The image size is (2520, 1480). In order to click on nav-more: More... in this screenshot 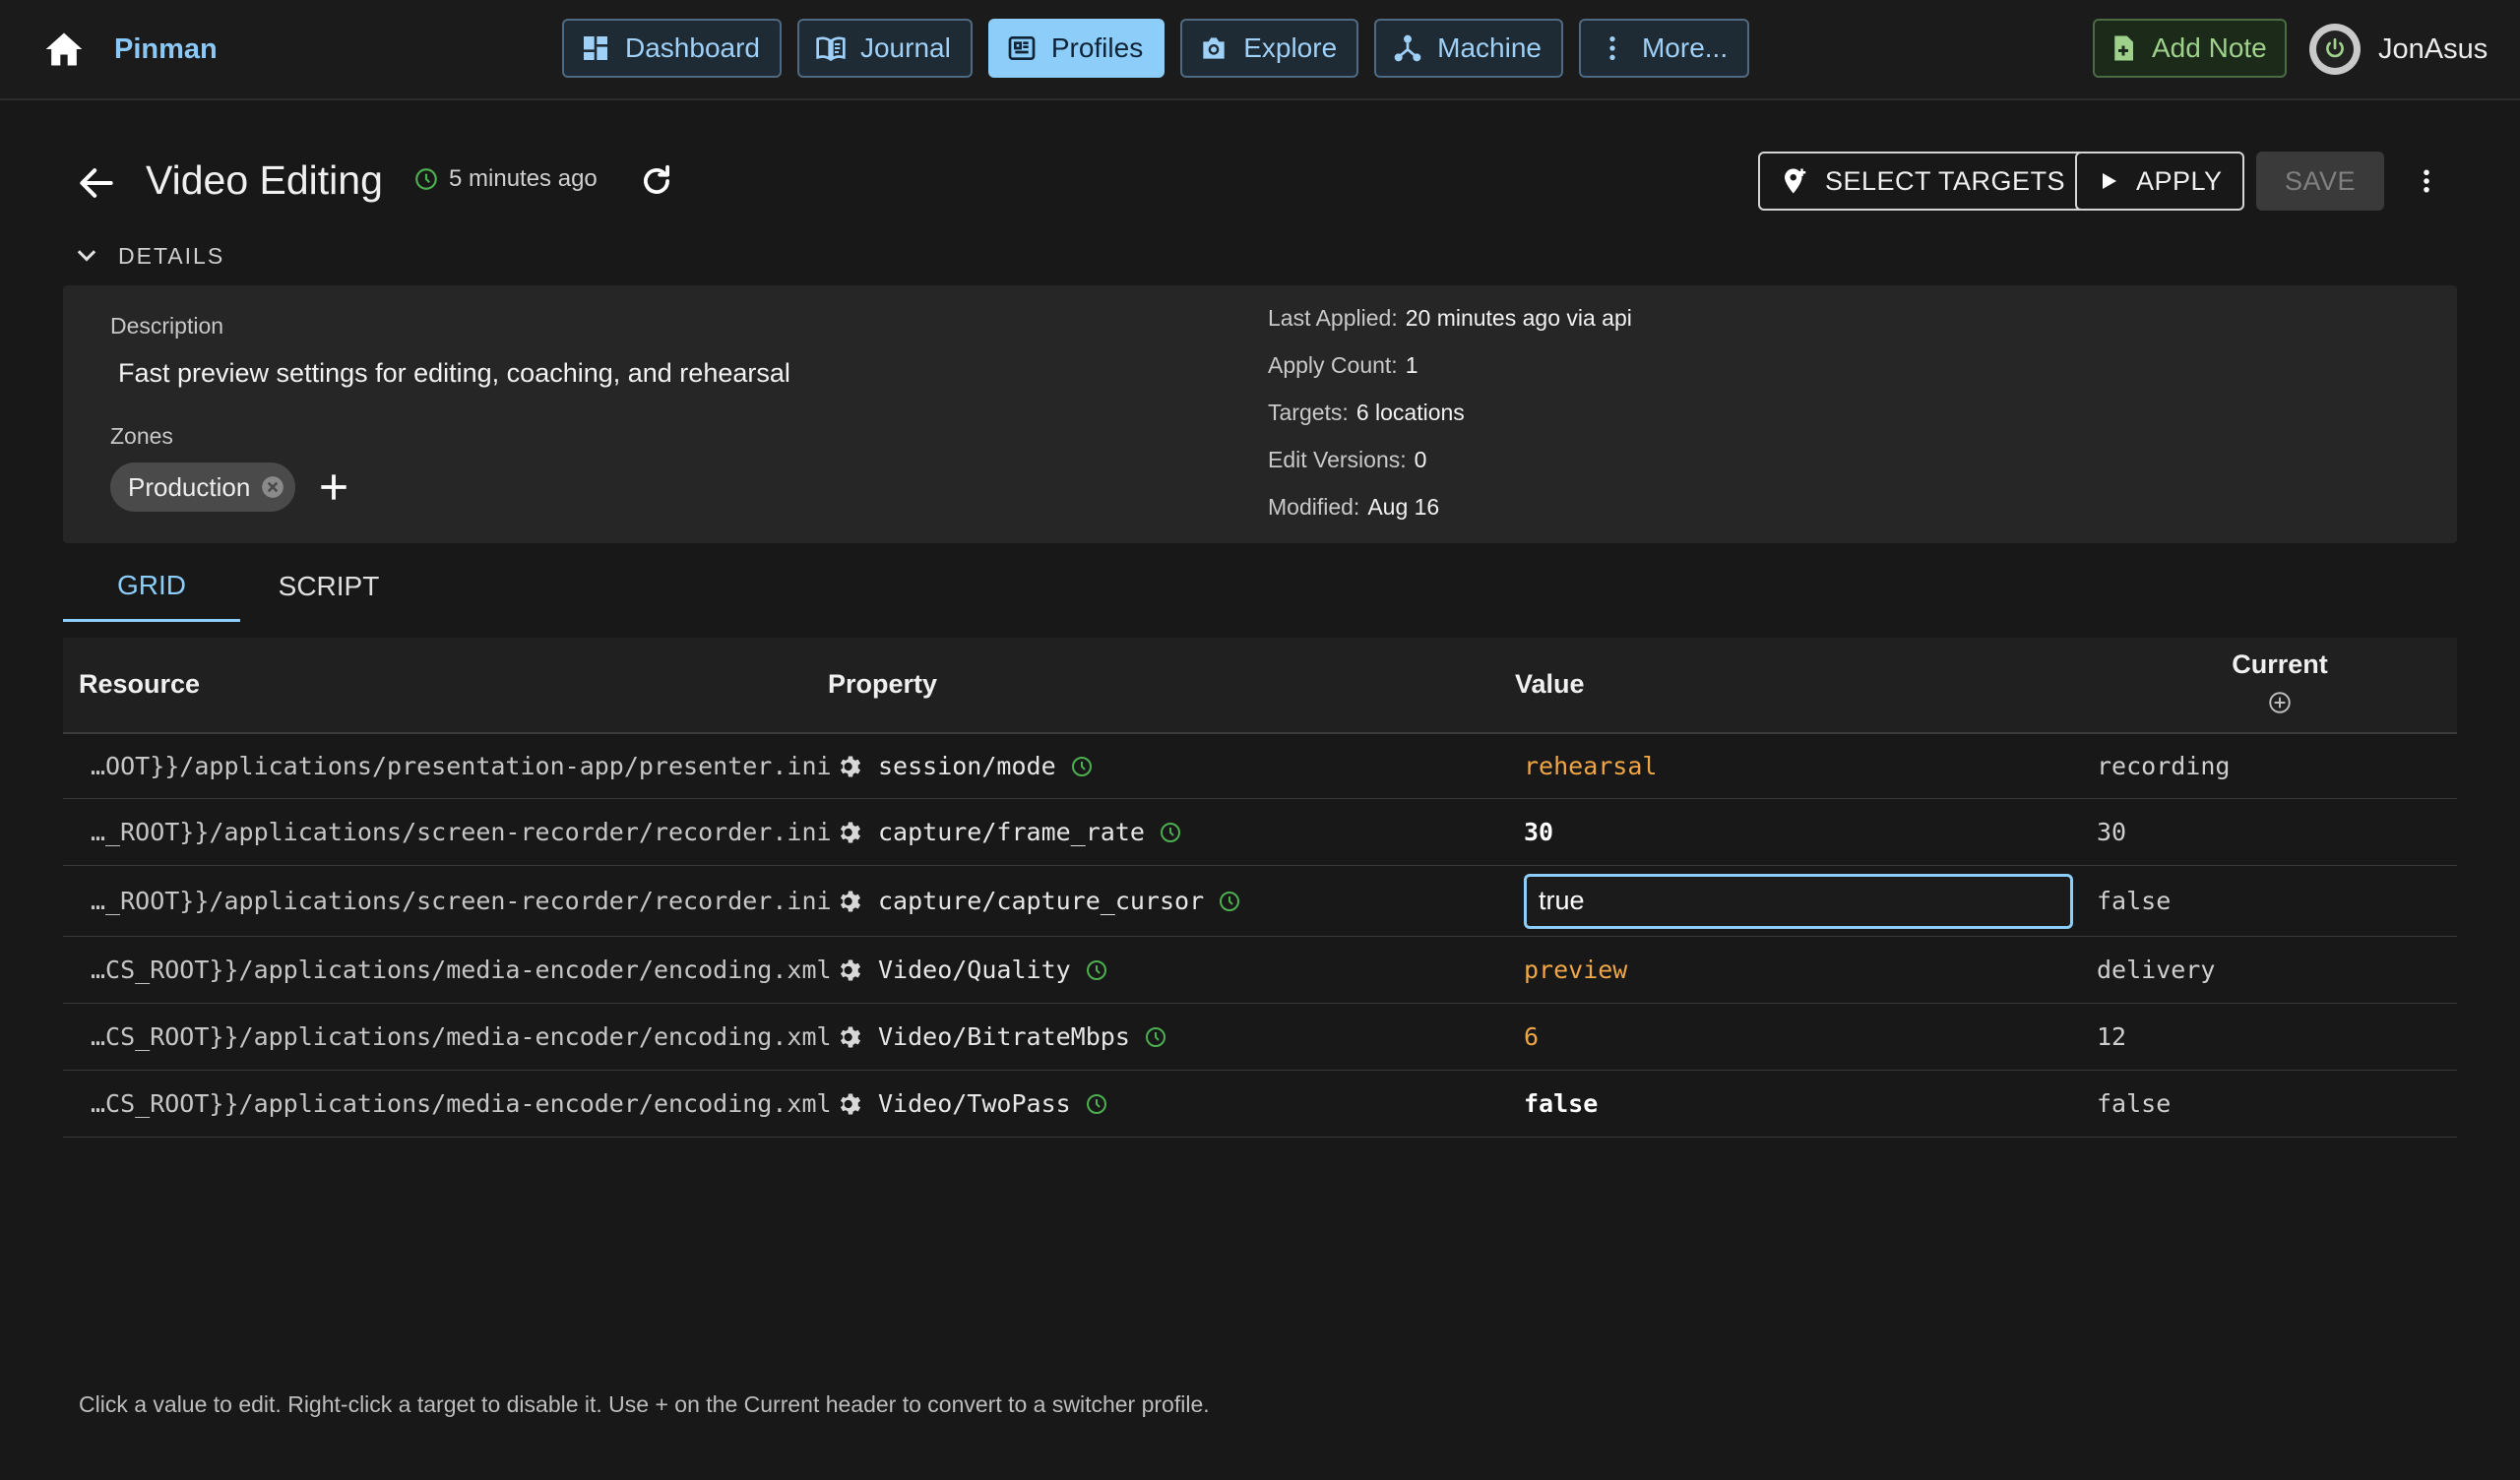, I will do `click(1664, 48)`.